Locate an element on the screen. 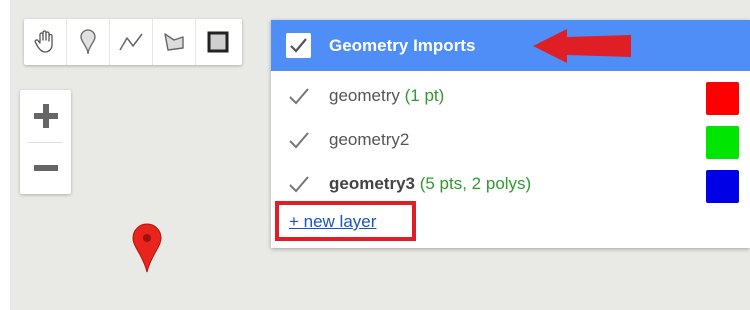 The height and width of the screenshot is (310, 750). zoom-in-button is located at coordinates (45, 116).